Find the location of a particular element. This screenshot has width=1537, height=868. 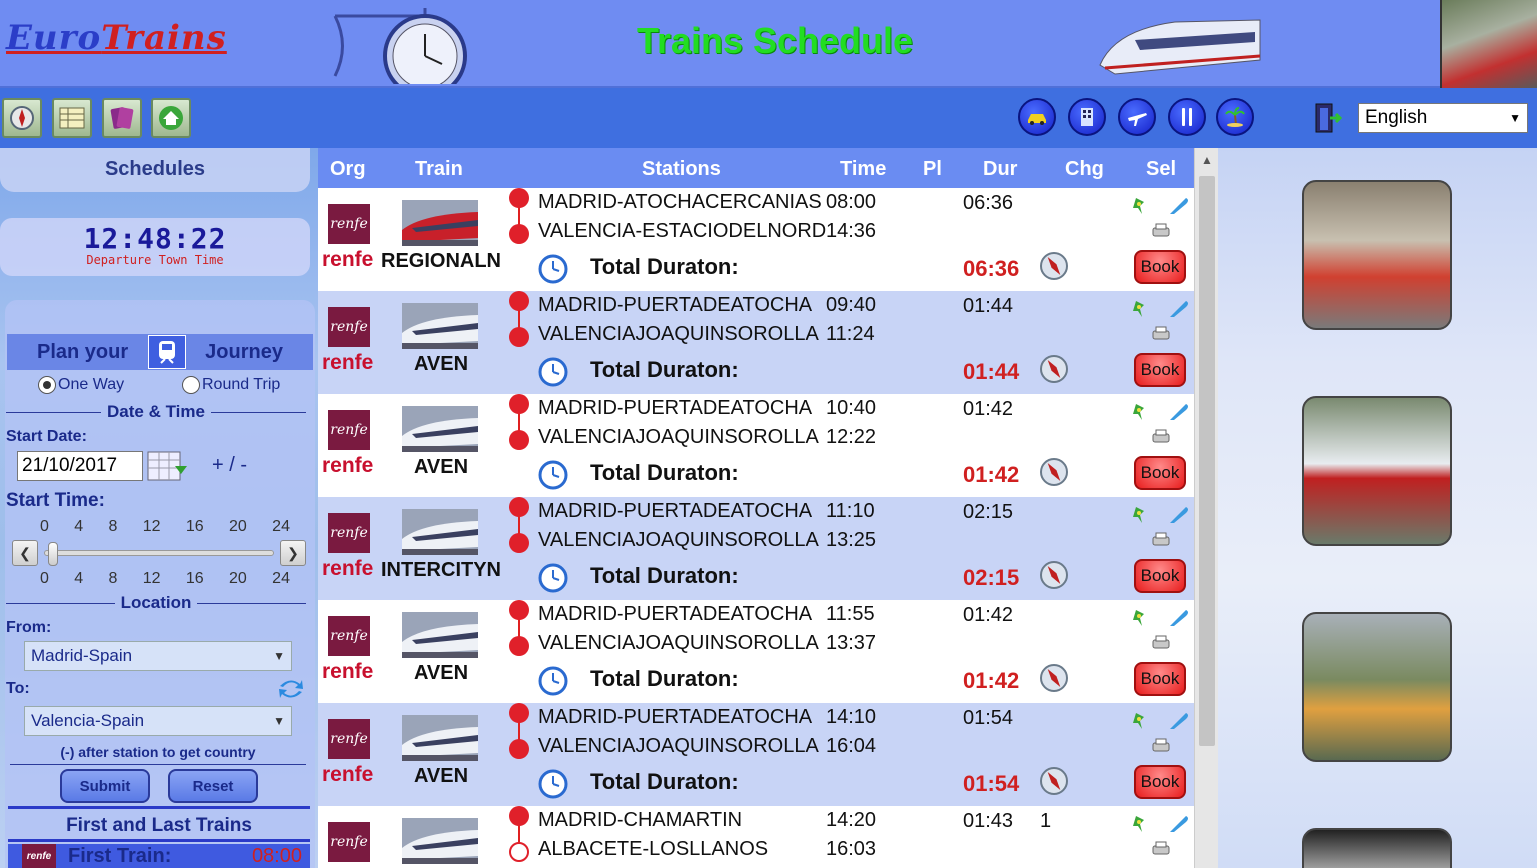

col-time: Time is located at coordinates (863, 169).